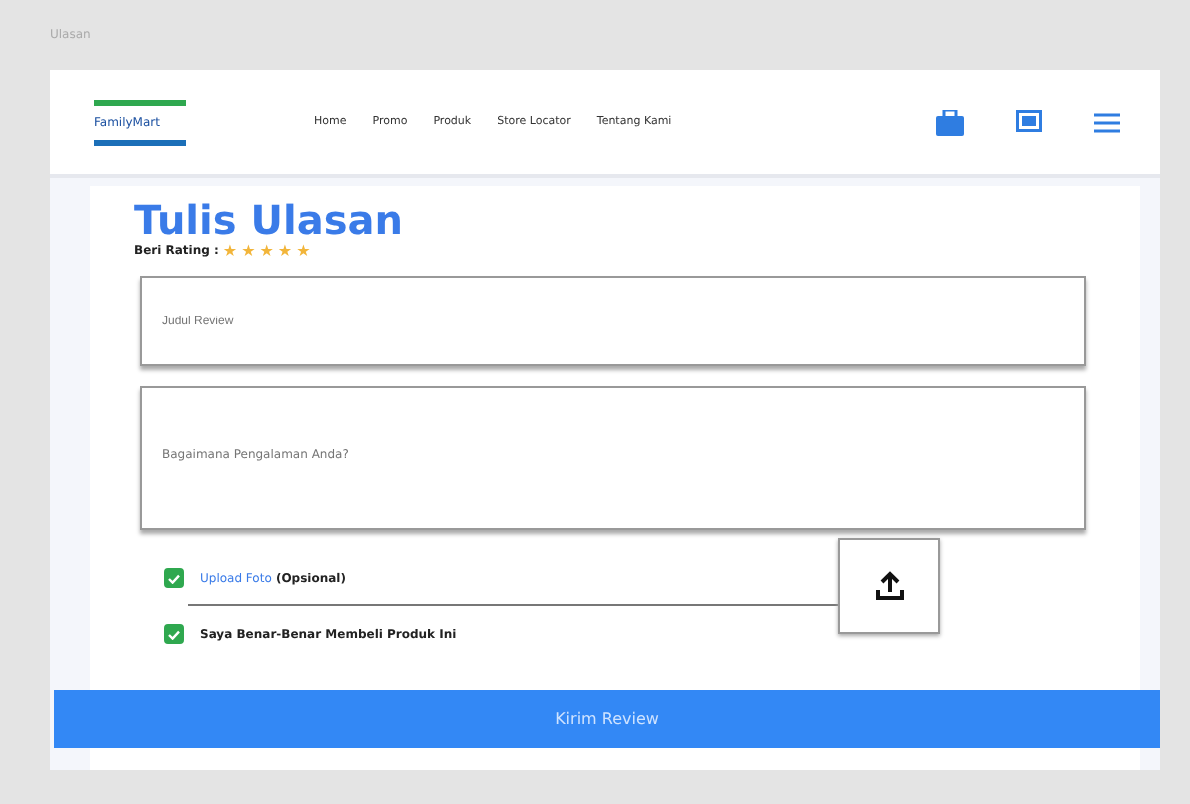 The width and height of the screenshot is (1190, 804). What do you see at coordinates (607, 719) in the screenshot?
I see `submit-button: Kirim Review` at bounding box center [607, 719].